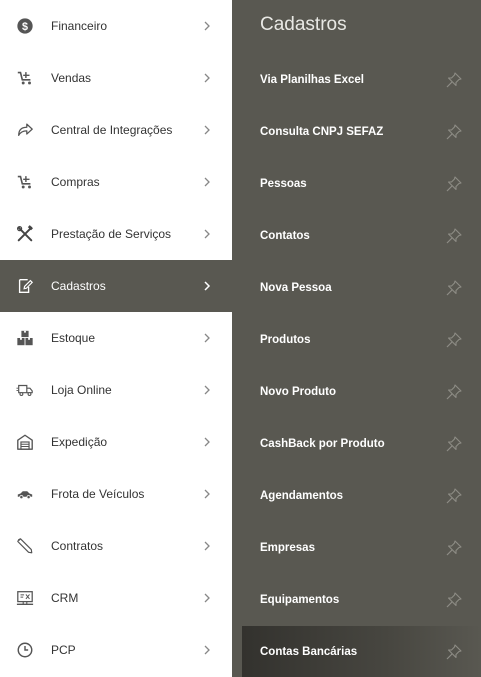  I want to click on submenu-item-via-planilhas-excel: Via Planilhas Excel, so click(356, 80).